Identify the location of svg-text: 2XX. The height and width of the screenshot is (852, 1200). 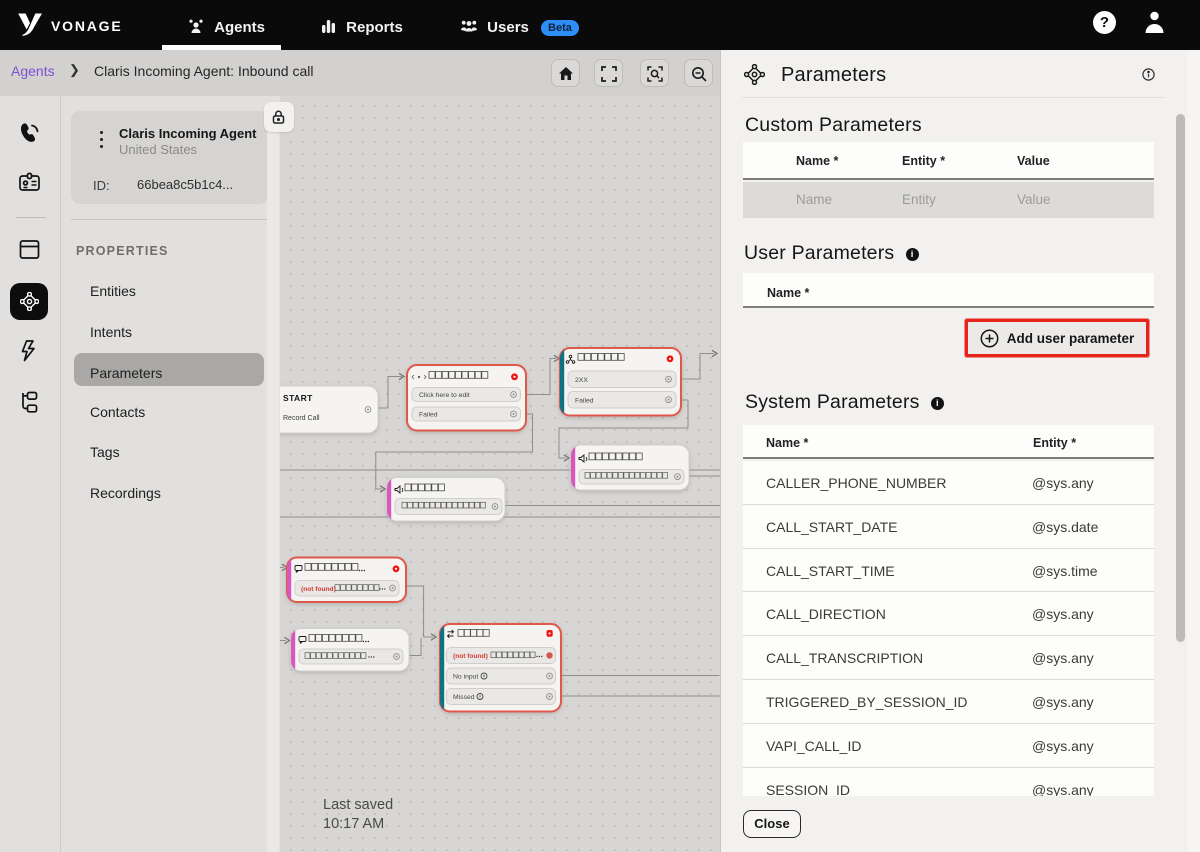
(581, 380).